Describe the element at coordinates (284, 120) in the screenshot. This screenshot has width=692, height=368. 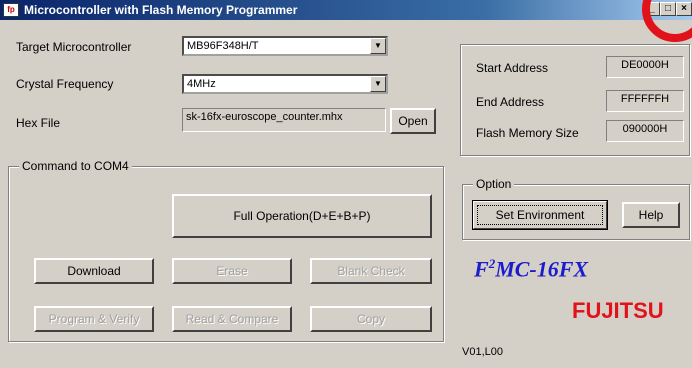
I see `hex-file-field: sk-16fx-euroscope_counter.mhx` at that location.